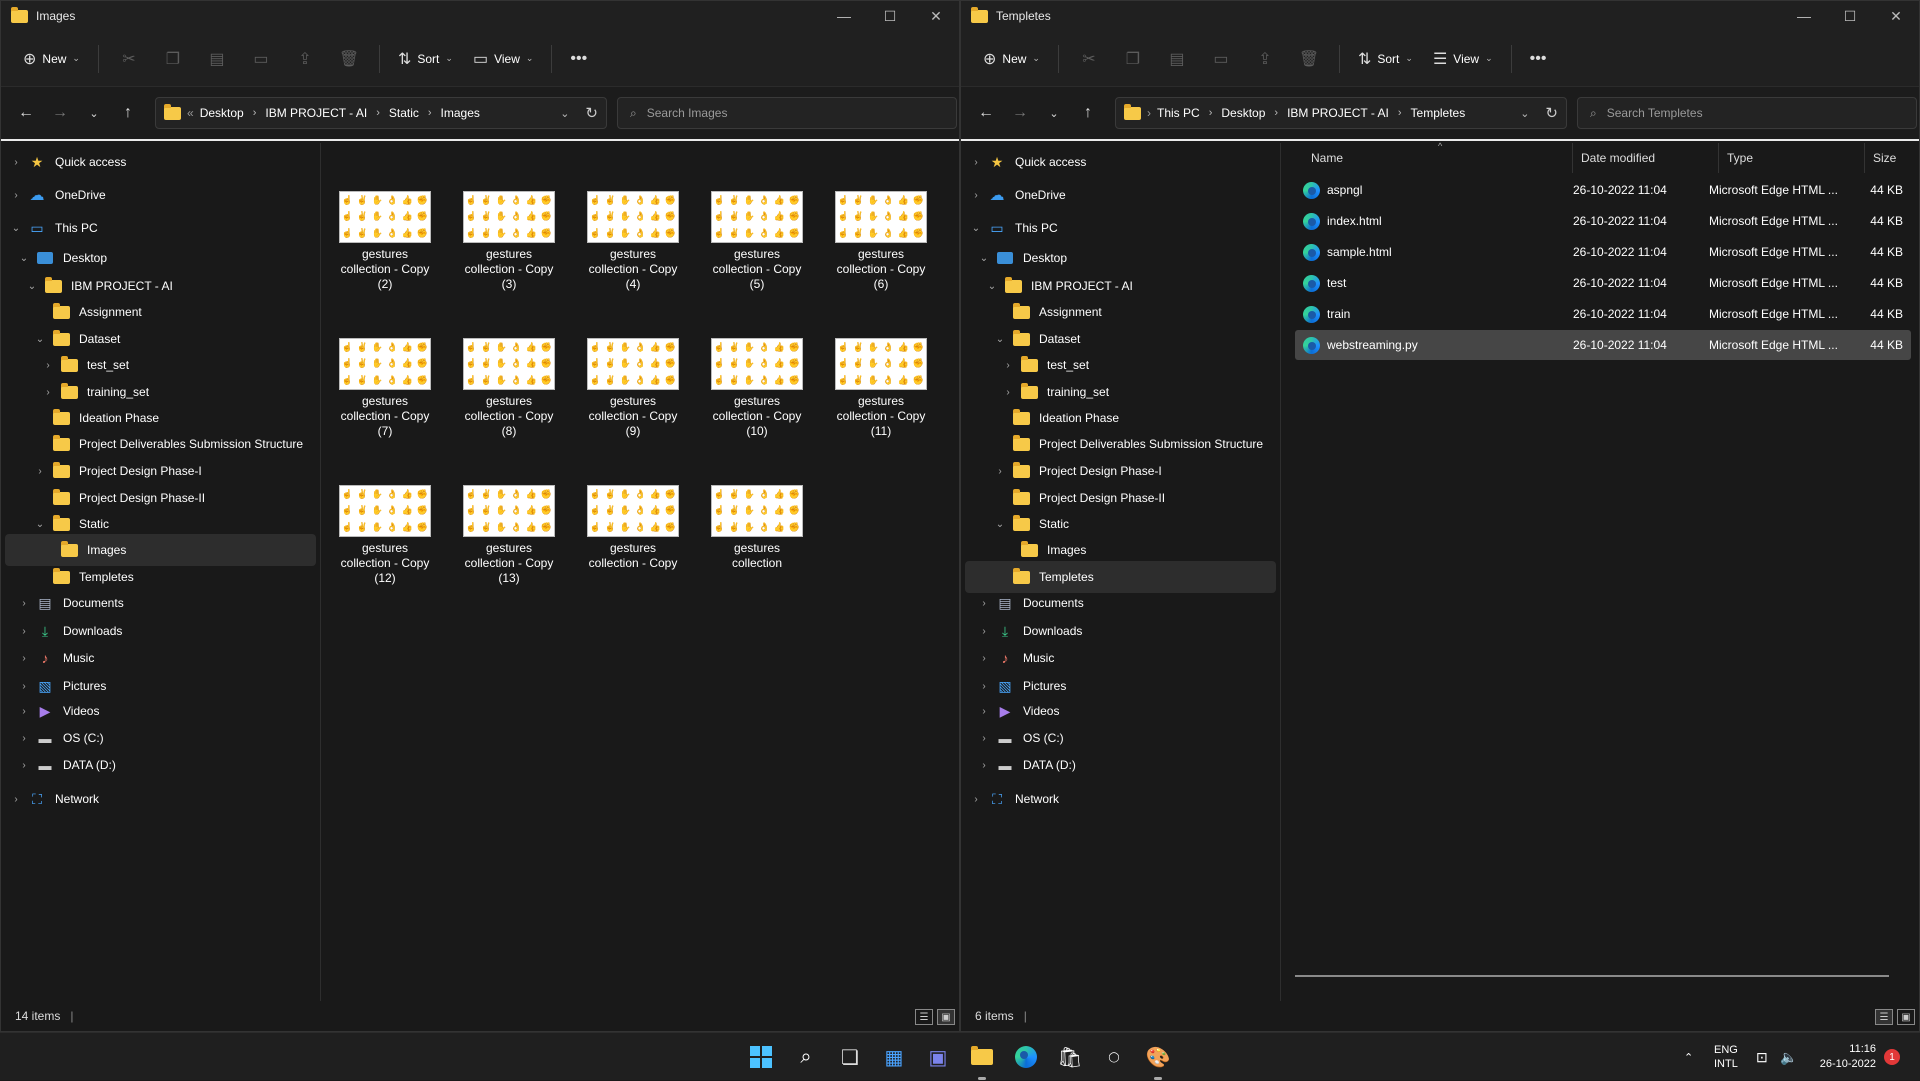  I want to click on notification-badge: 1, so click(1892, 1057).